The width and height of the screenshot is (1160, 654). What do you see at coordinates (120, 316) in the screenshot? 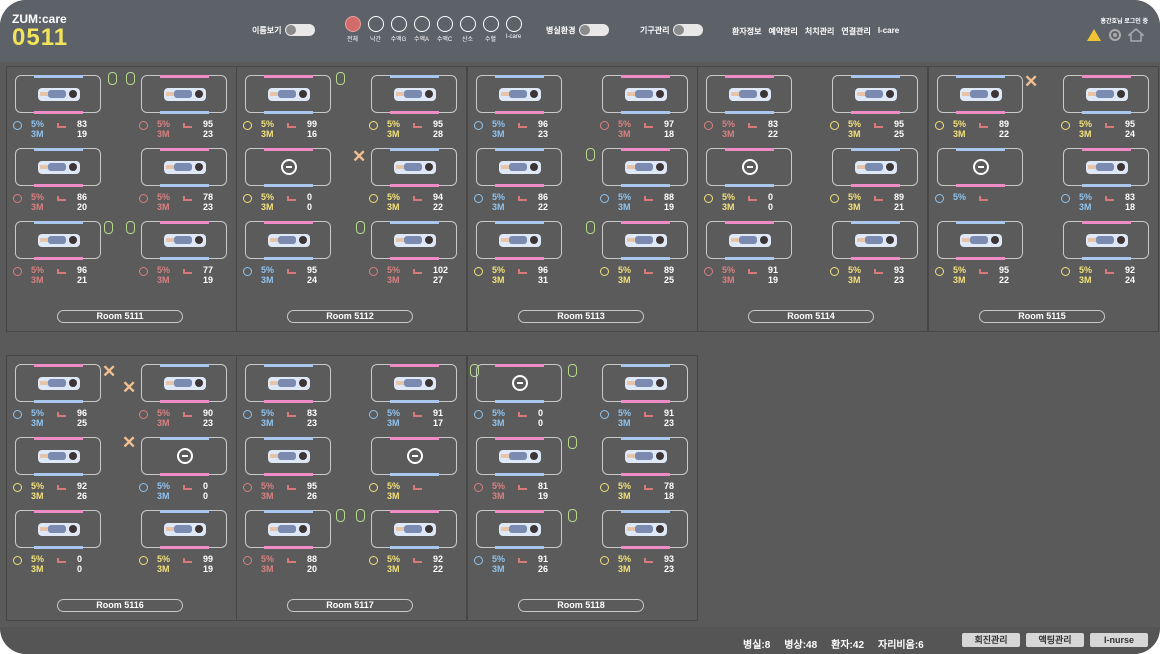
I see `room-button: Room 5111` at bounding box center [120, 316].